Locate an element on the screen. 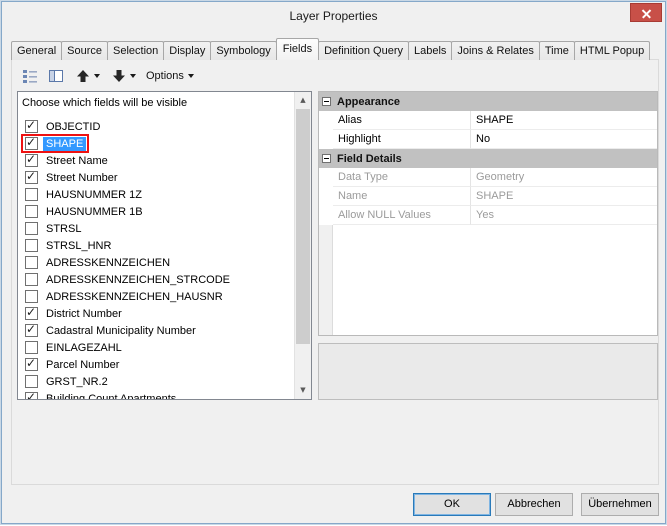 This screenshot has height=526, width=667. grid-section-field-details: Field Details is located at coordinates (488, 158).